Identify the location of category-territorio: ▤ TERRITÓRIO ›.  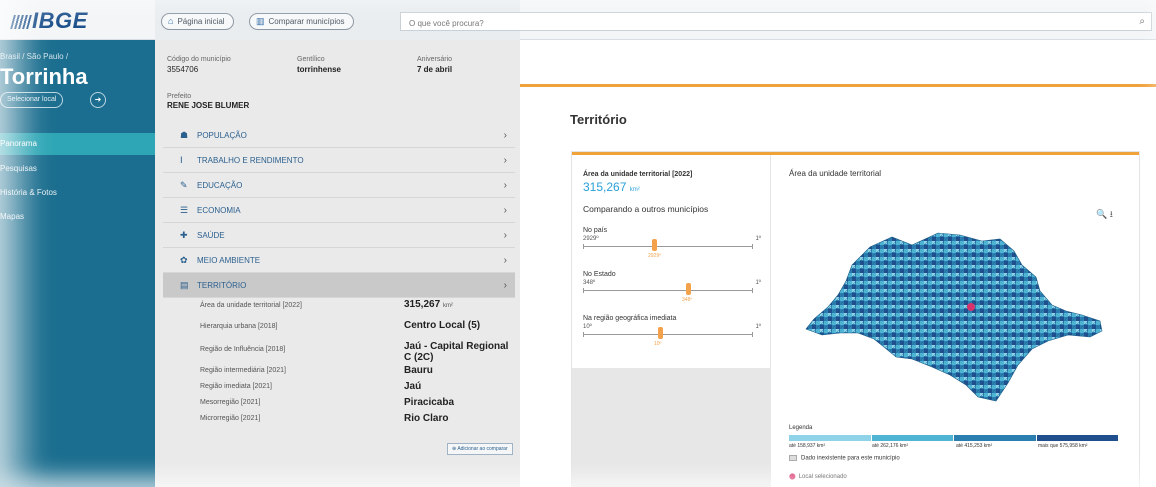
(339, 285).